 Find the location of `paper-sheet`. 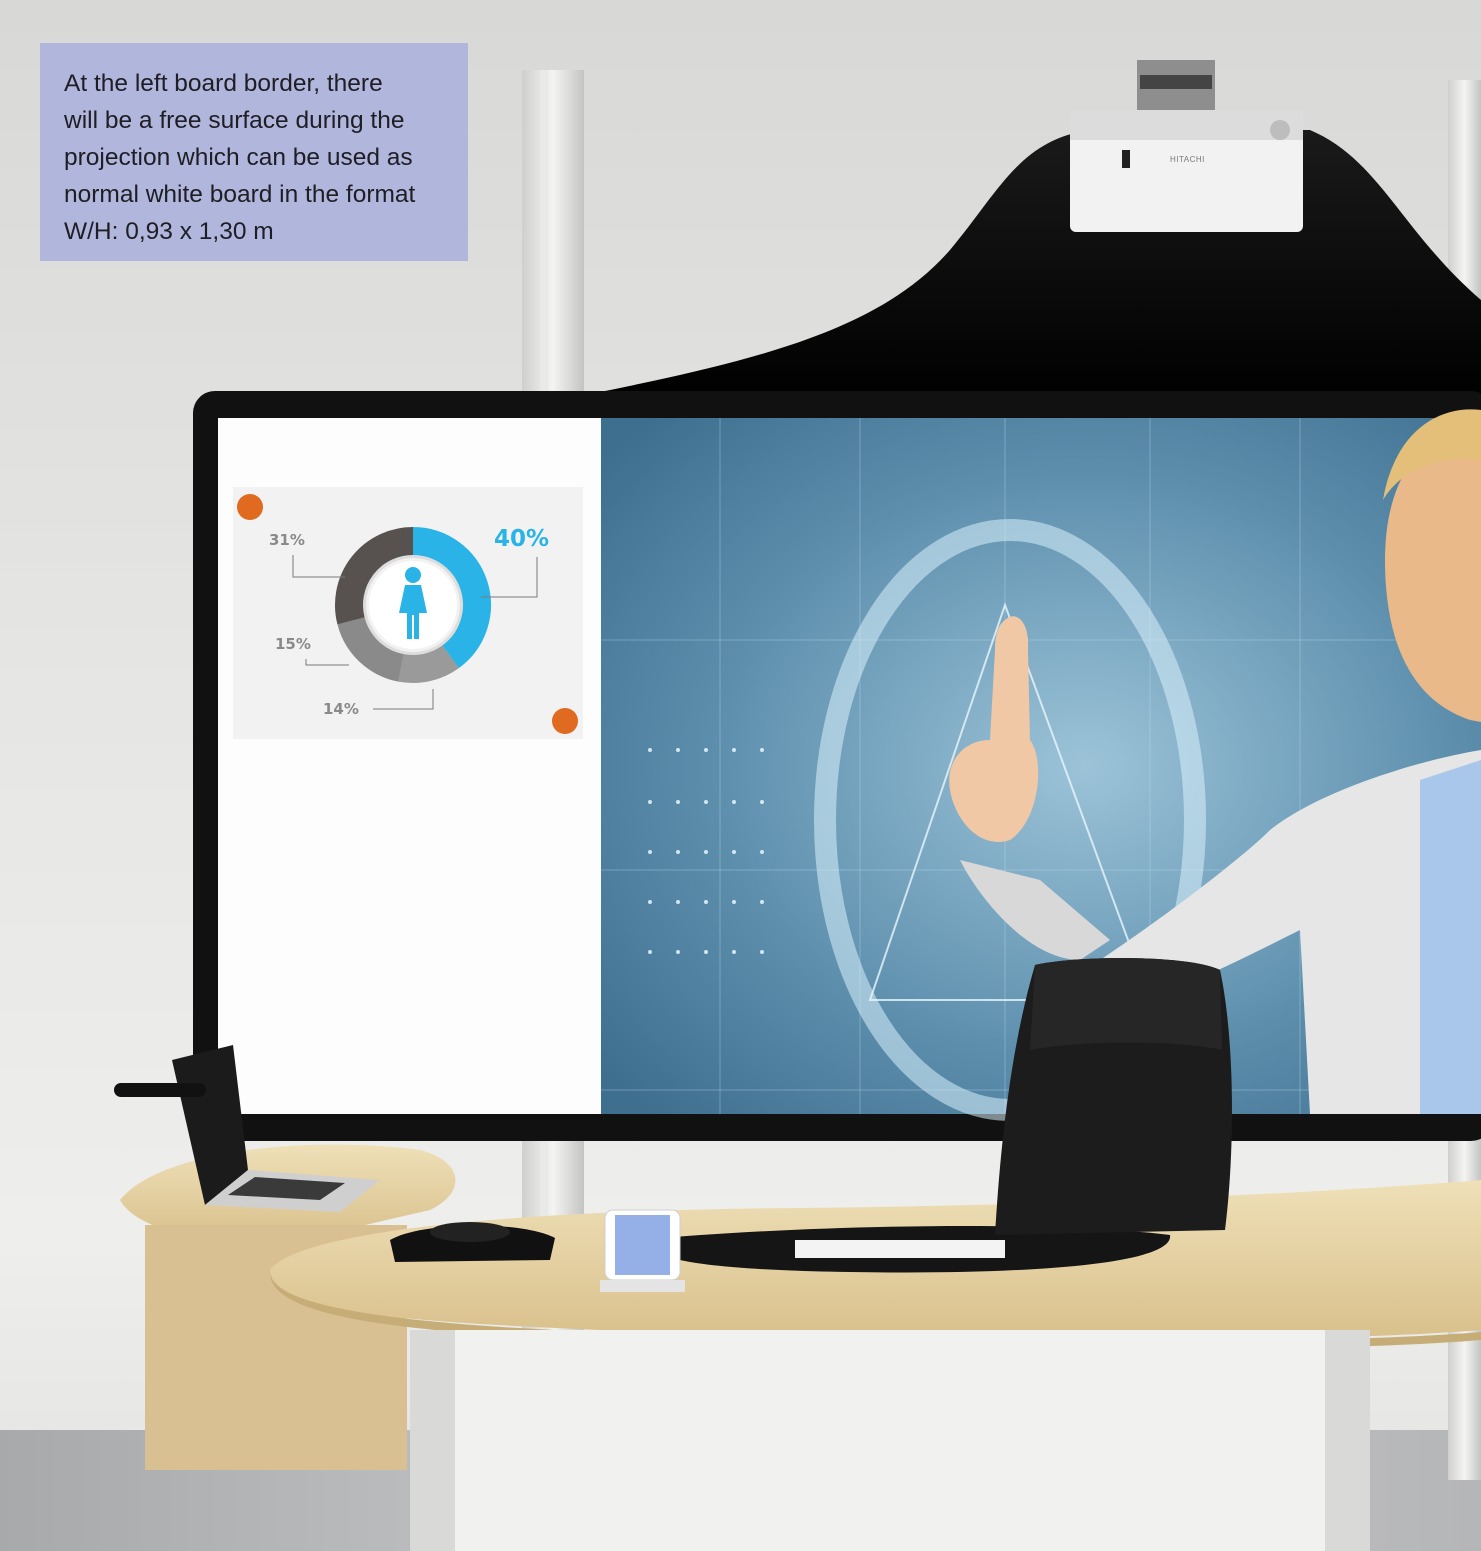

paper-sheet is located at coordinates (900, 1249).